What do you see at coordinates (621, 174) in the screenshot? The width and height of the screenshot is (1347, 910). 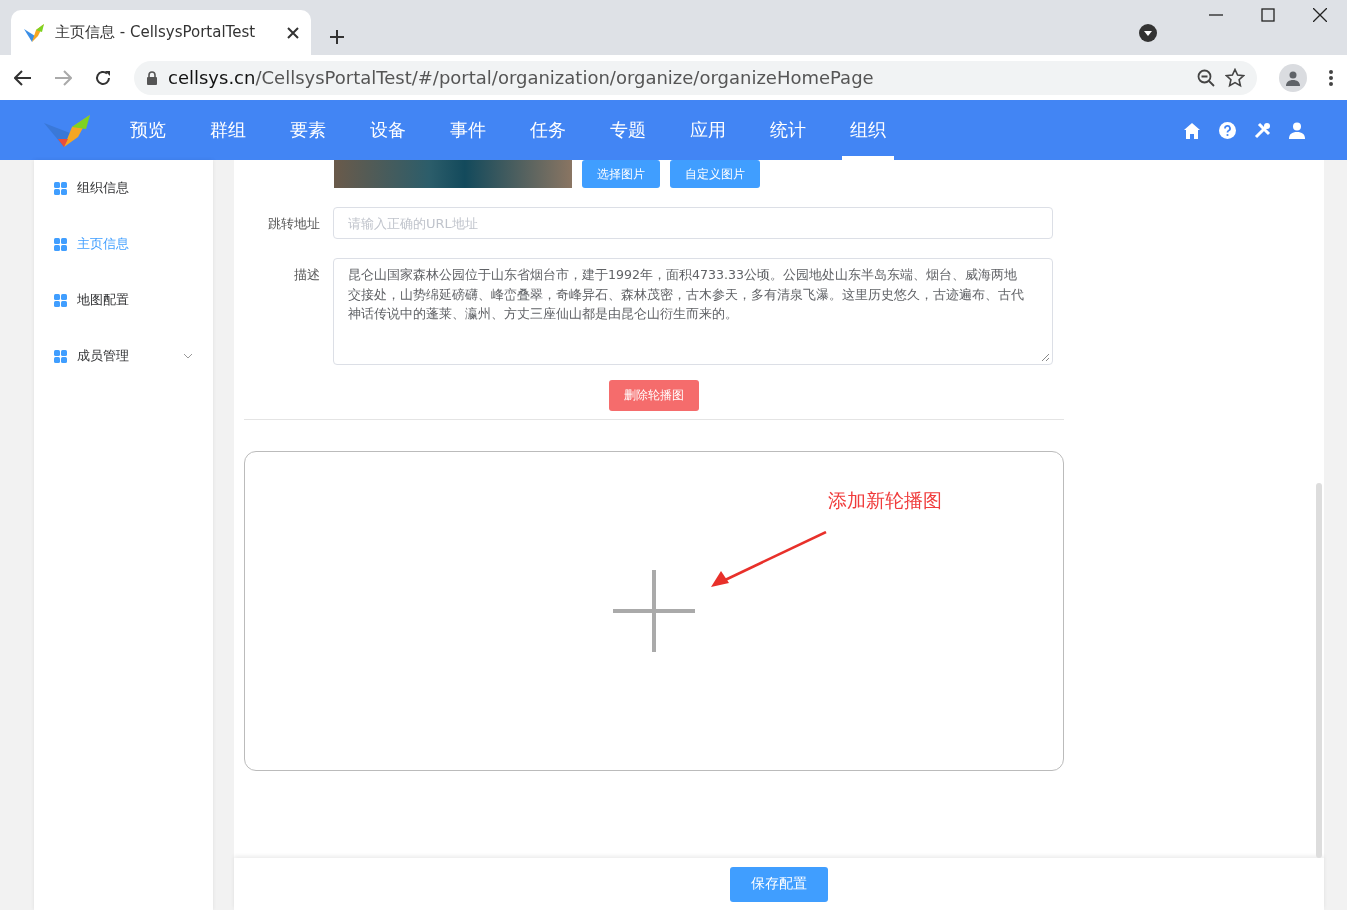 I see `image-button: 选择图片` at bounding box center [621, 174].